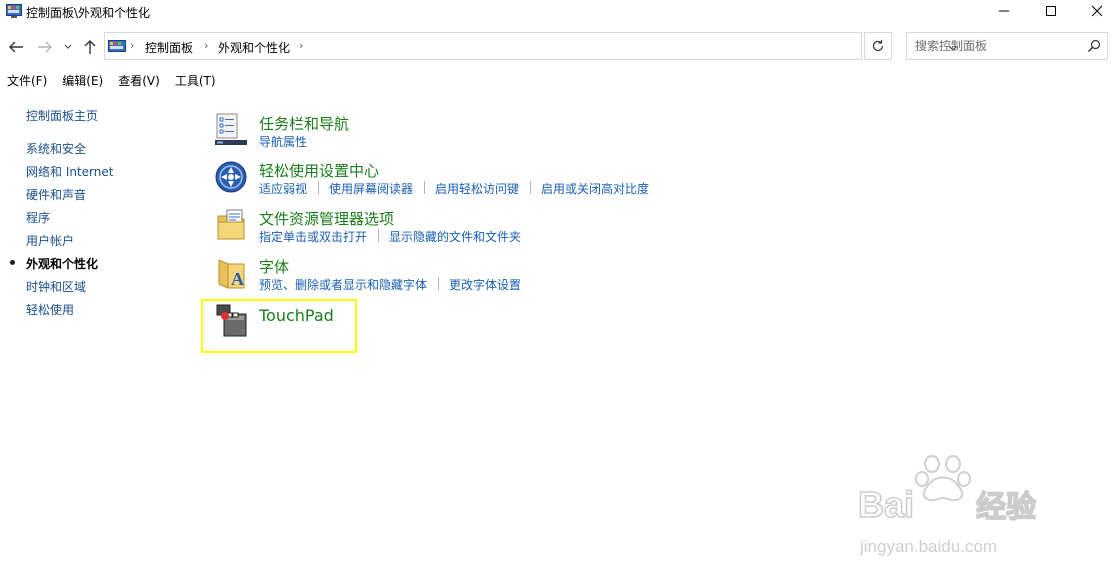  Describe the element at coordinates (928, 546) in the screenshot. I see `watermark-url: jingyan.baidu.com` at that location.